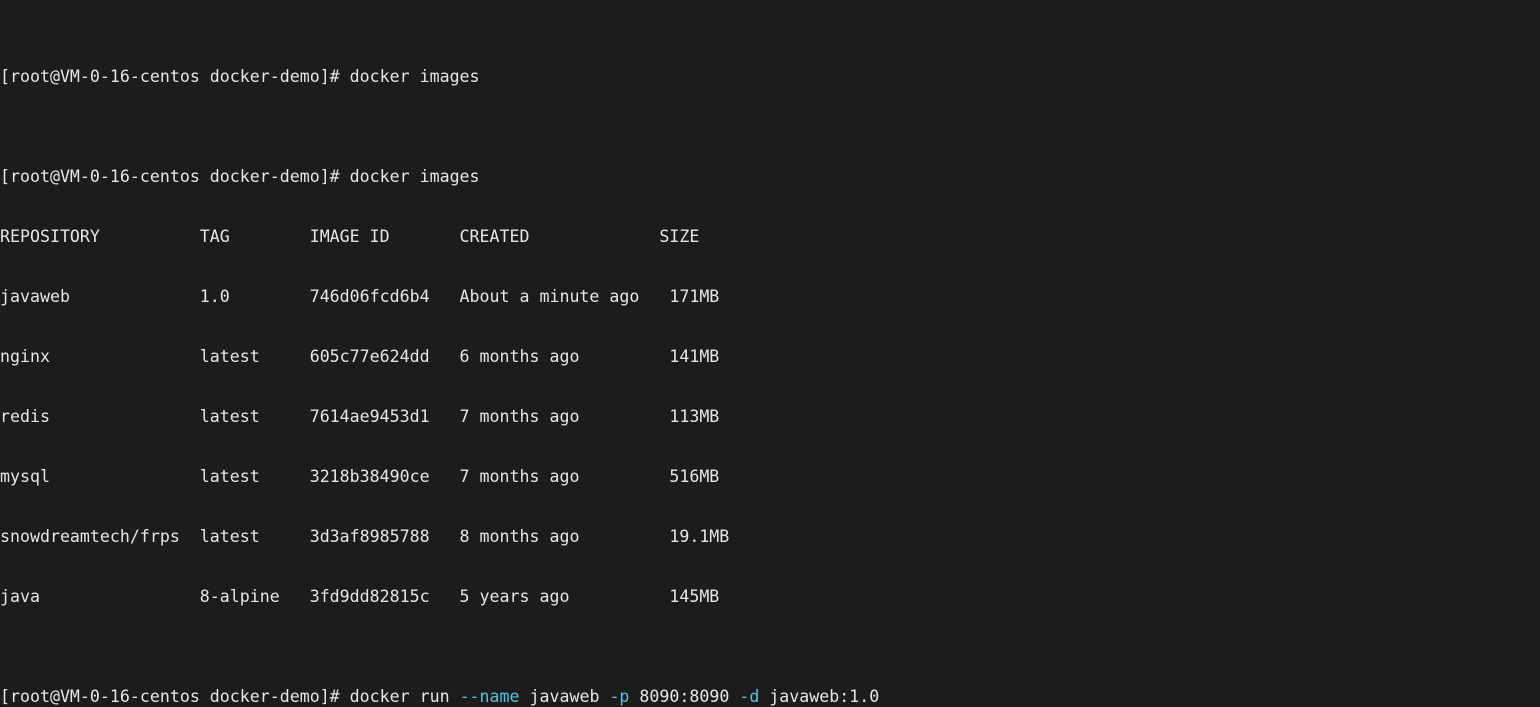 This screenshot has height=707, width=1540. Describe the element at coordinates (564, 696) in the screenshot. I see `docker-run-mid1: javaweb` at that location.